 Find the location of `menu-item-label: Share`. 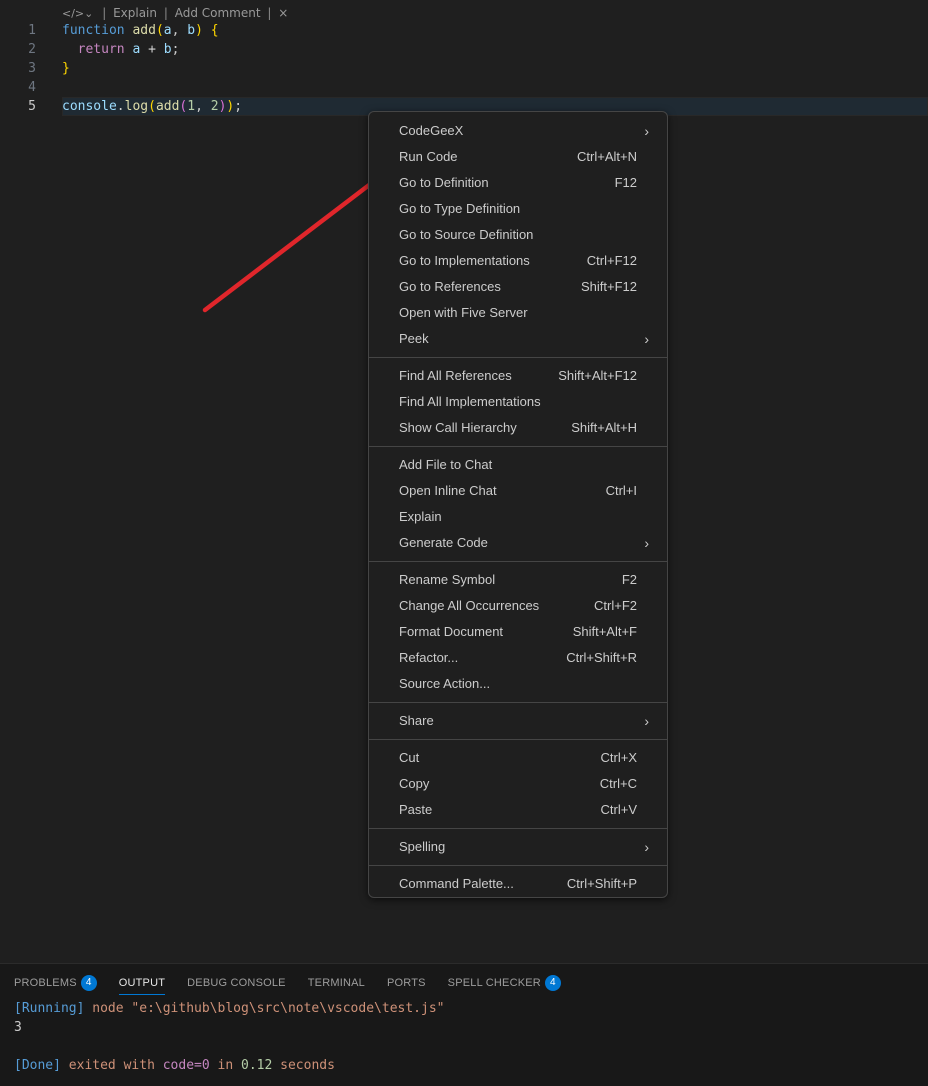

menu-item-label: Share is located at coordinates (416, 720).